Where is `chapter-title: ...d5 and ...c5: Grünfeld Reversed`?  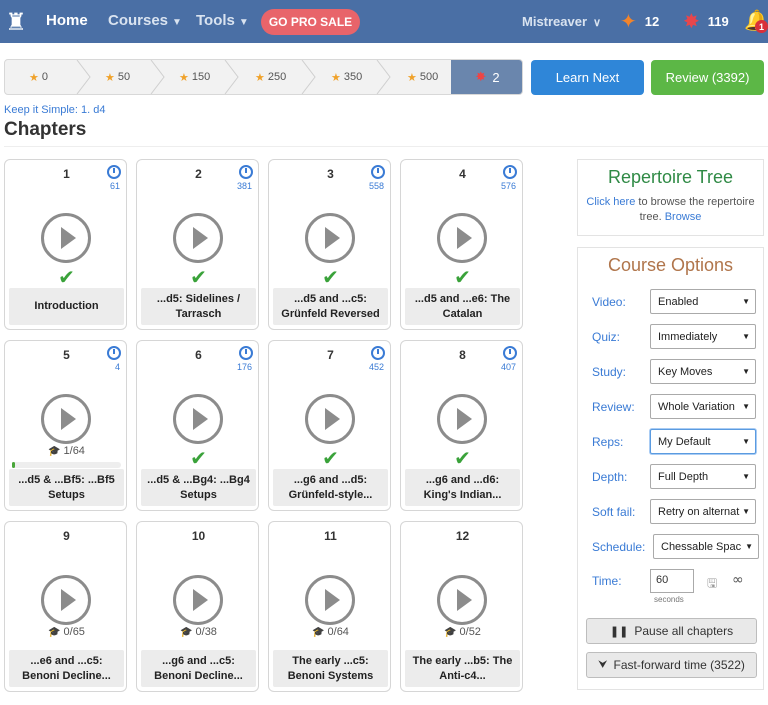
chapter-title: ...d5 and ...c5: Grünfeld Reversed is located at coordinates (330, 306).